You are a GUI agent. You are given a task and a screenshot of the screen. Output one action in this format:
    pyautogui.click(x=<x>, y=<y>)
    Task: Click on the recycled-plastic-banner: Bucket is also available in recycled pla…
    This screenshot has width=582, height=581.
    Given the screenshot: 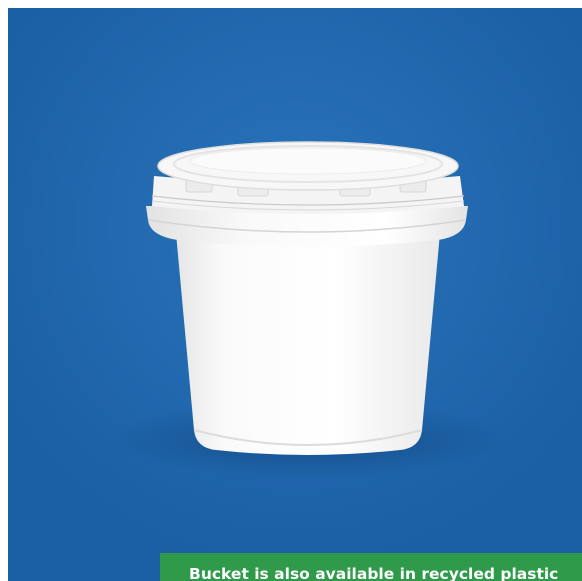 What is the action you would take?
    pyautogui.click(x=371, y=567)
    